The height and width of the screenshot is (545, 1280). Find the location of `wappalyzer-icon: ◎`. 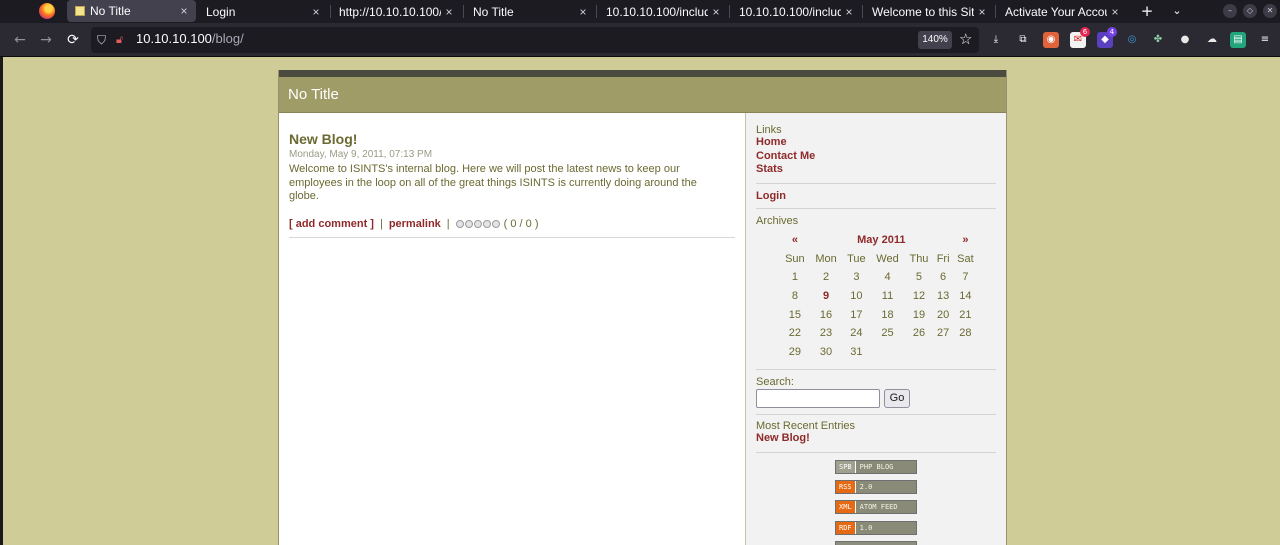

wappalyzer-icon: ◎ is located at coordinates (1132, 40).